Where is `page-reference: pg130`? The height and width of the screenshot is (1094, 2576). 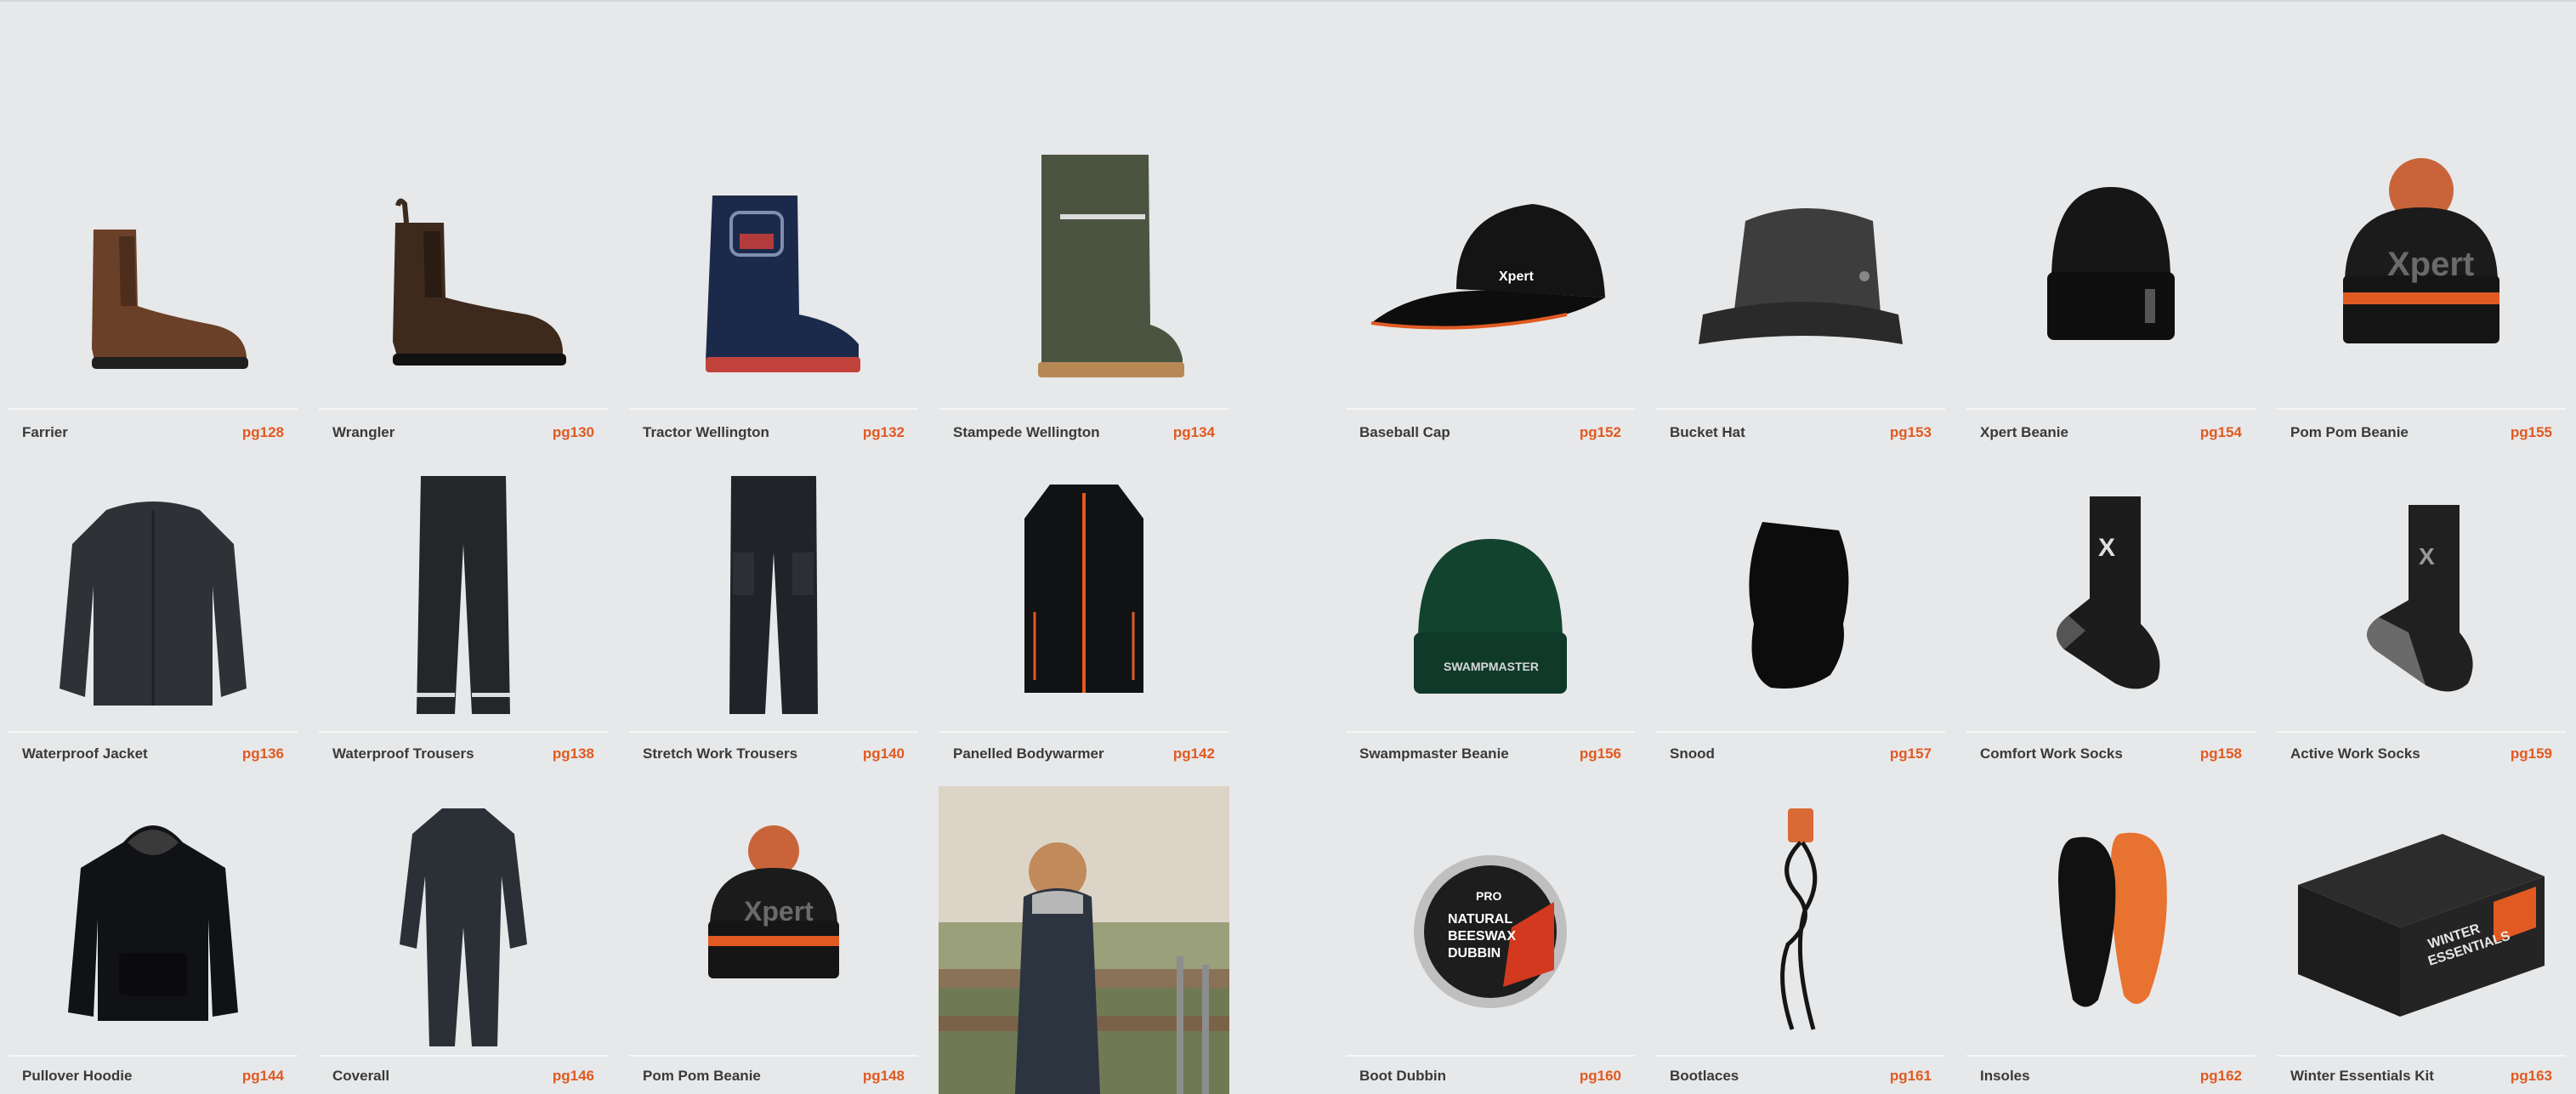
page-reference: pg130 is located at coordinates (574, 432).